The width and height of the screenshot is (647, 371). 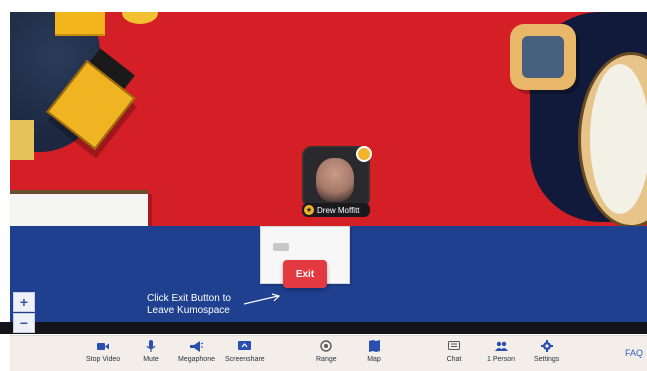 What do you see at coordinates (335, 180) in the screenshot?
I see `participant-face` at bounding box center [335, 180].